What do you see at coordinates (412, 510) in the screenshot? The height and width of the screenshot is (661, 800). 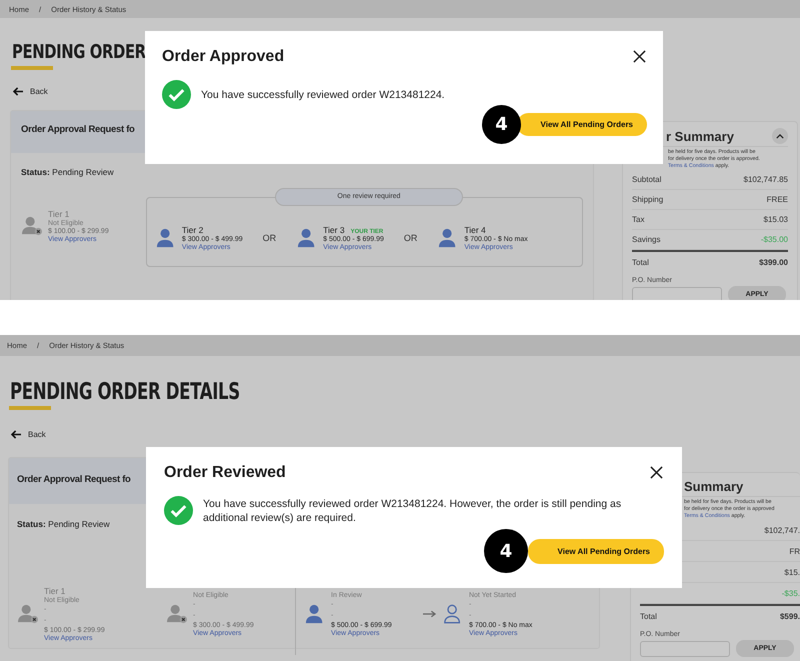 I see `modal-message: You have successfully reviewed order W213481224. However, the order is still pending as additional review(s) are required.` at bounding box center [412, 510].